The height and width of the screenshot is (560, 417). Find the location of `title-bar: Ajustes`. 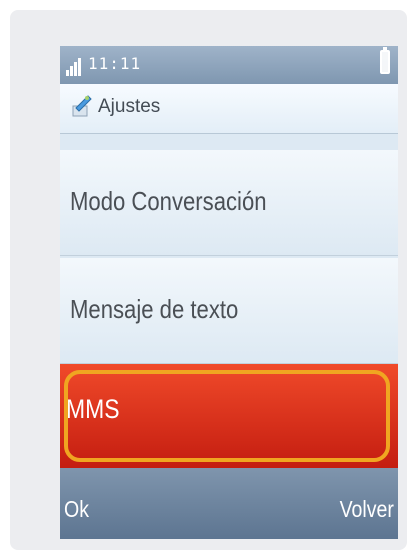

title-bar: Ajustes is located at coordinates (229, 109).